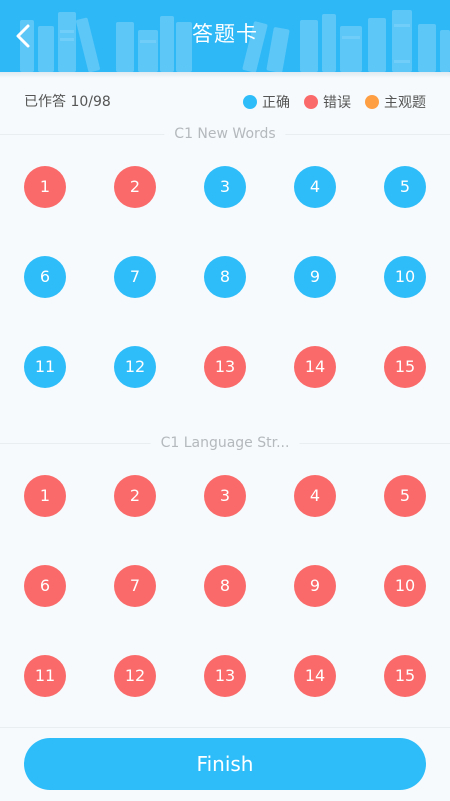 Image resolution: width=450 pixels, height=801 pixels. I want to click on page-title: 答题卡, so click(225, 34).